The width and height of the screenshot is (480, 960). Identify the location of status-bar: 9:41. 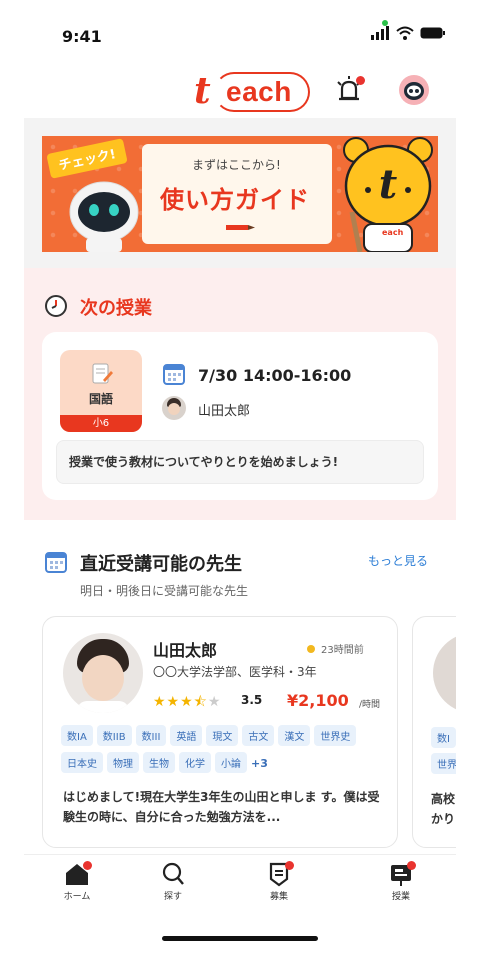
(240, 32).